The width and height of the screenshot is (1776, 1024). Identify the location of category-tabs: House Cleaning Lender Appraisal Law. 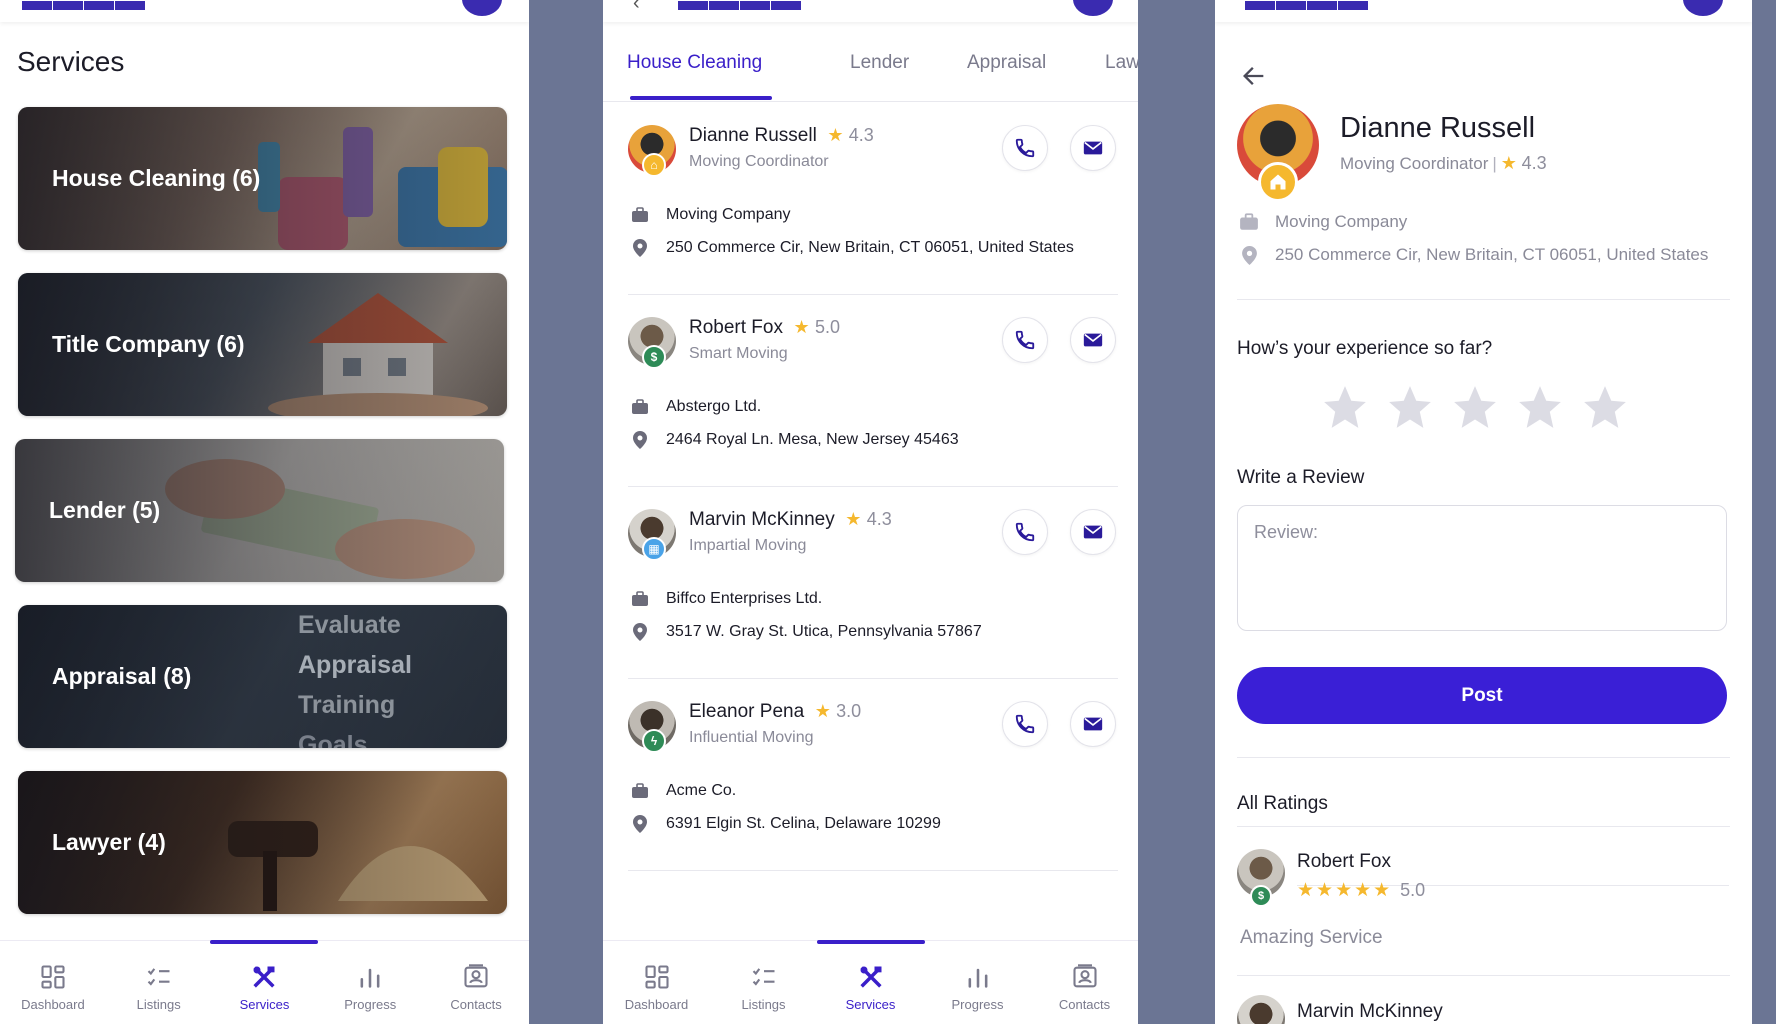
(870, 62).